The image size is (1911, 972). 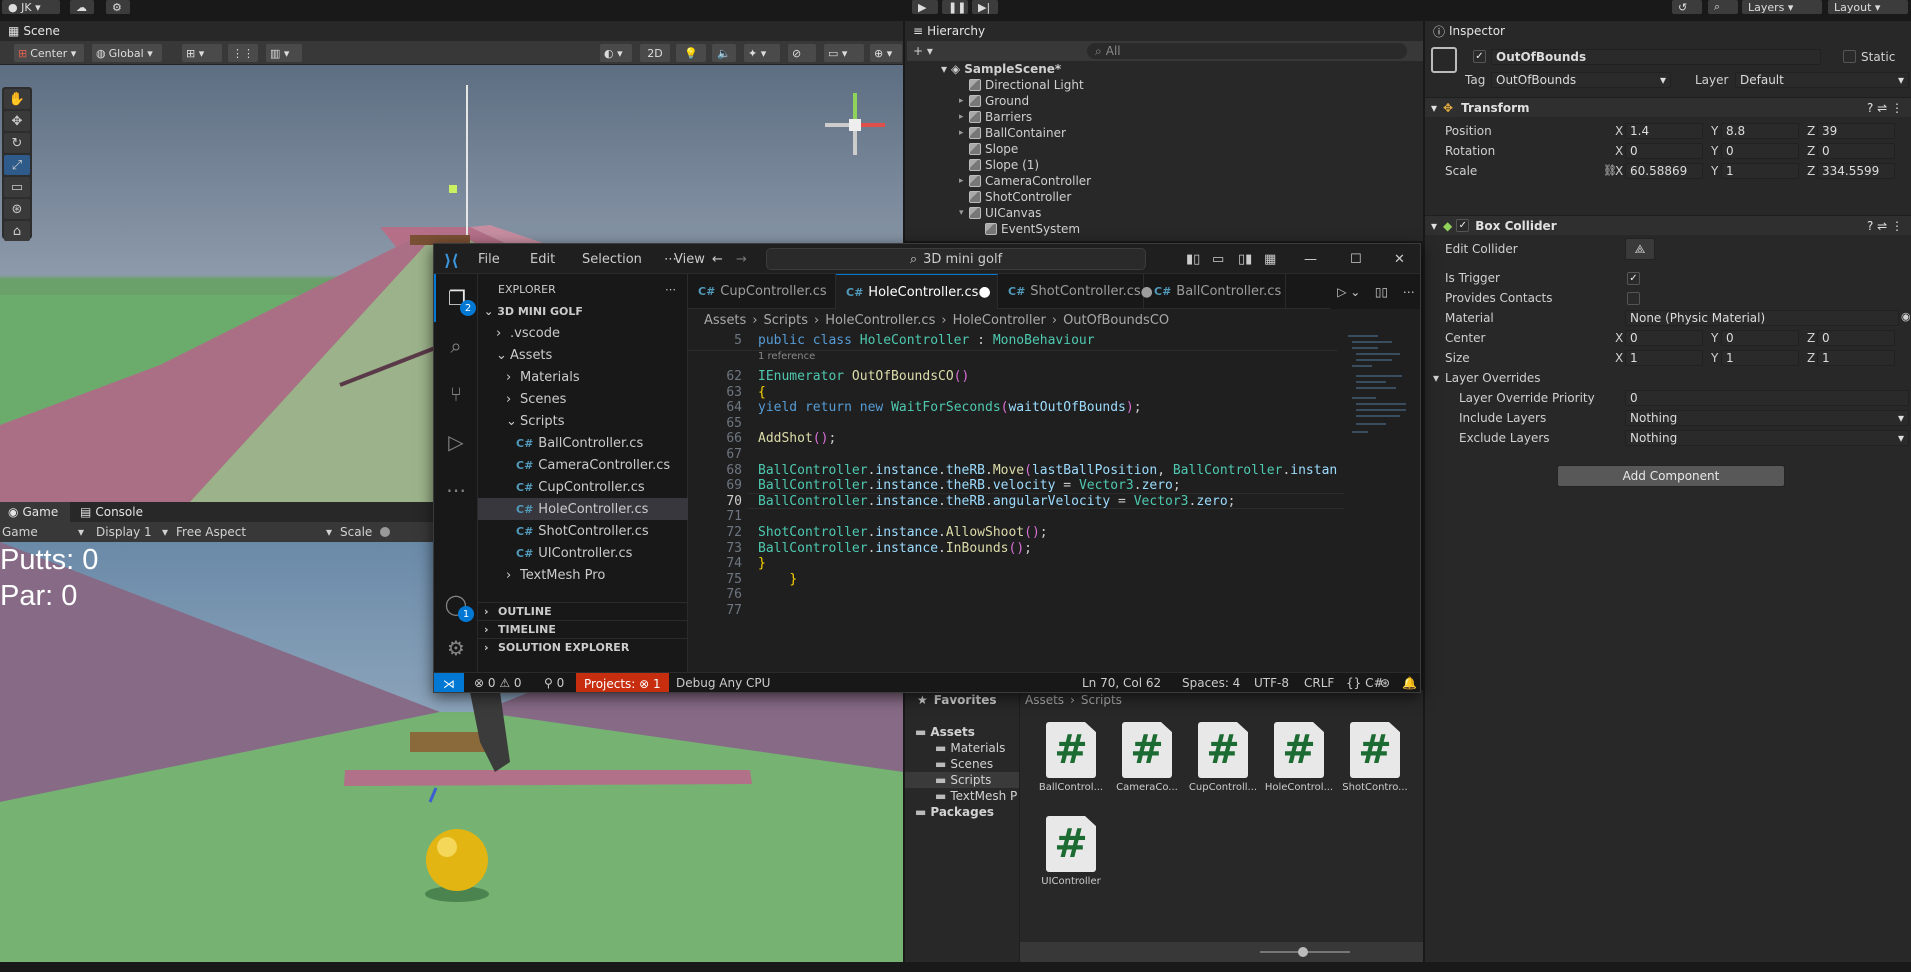 I want to click on workspace-root: ⌄ 3D MINI GOLF, so click(x=583, y=311).